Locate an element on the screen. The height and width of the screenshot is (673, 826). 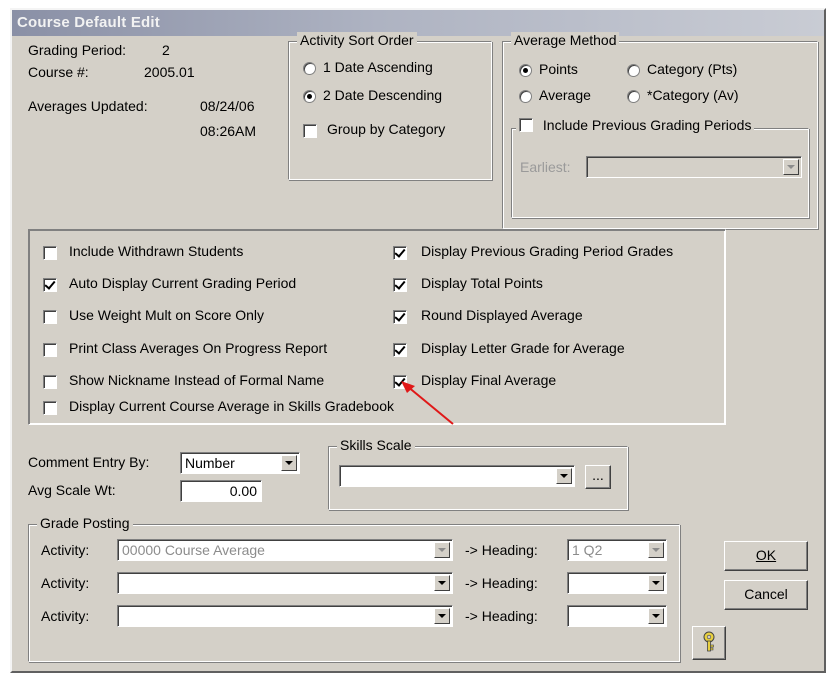
earliest-select is located at coordinates (694, 167).